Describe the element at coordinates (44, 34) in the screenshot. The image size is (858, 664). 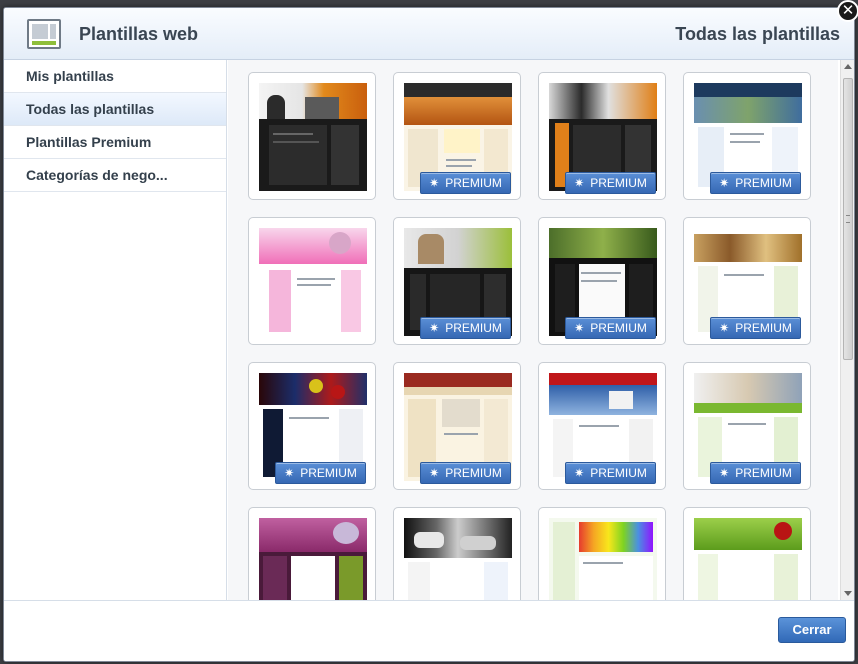
I see `template-layout-icon` at that location.